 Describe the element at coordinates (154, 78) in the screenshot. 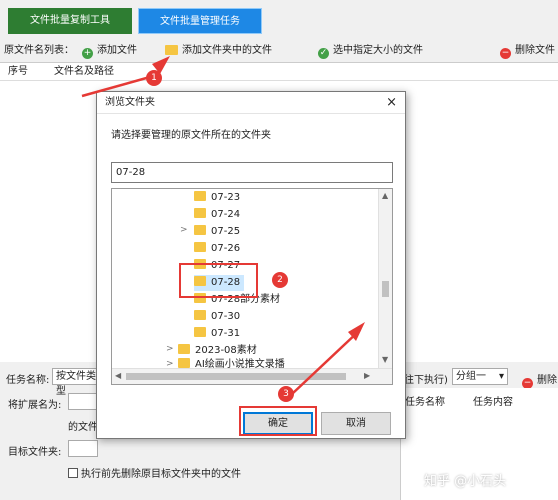

I see `annotation-badge-1: 1` at that location.